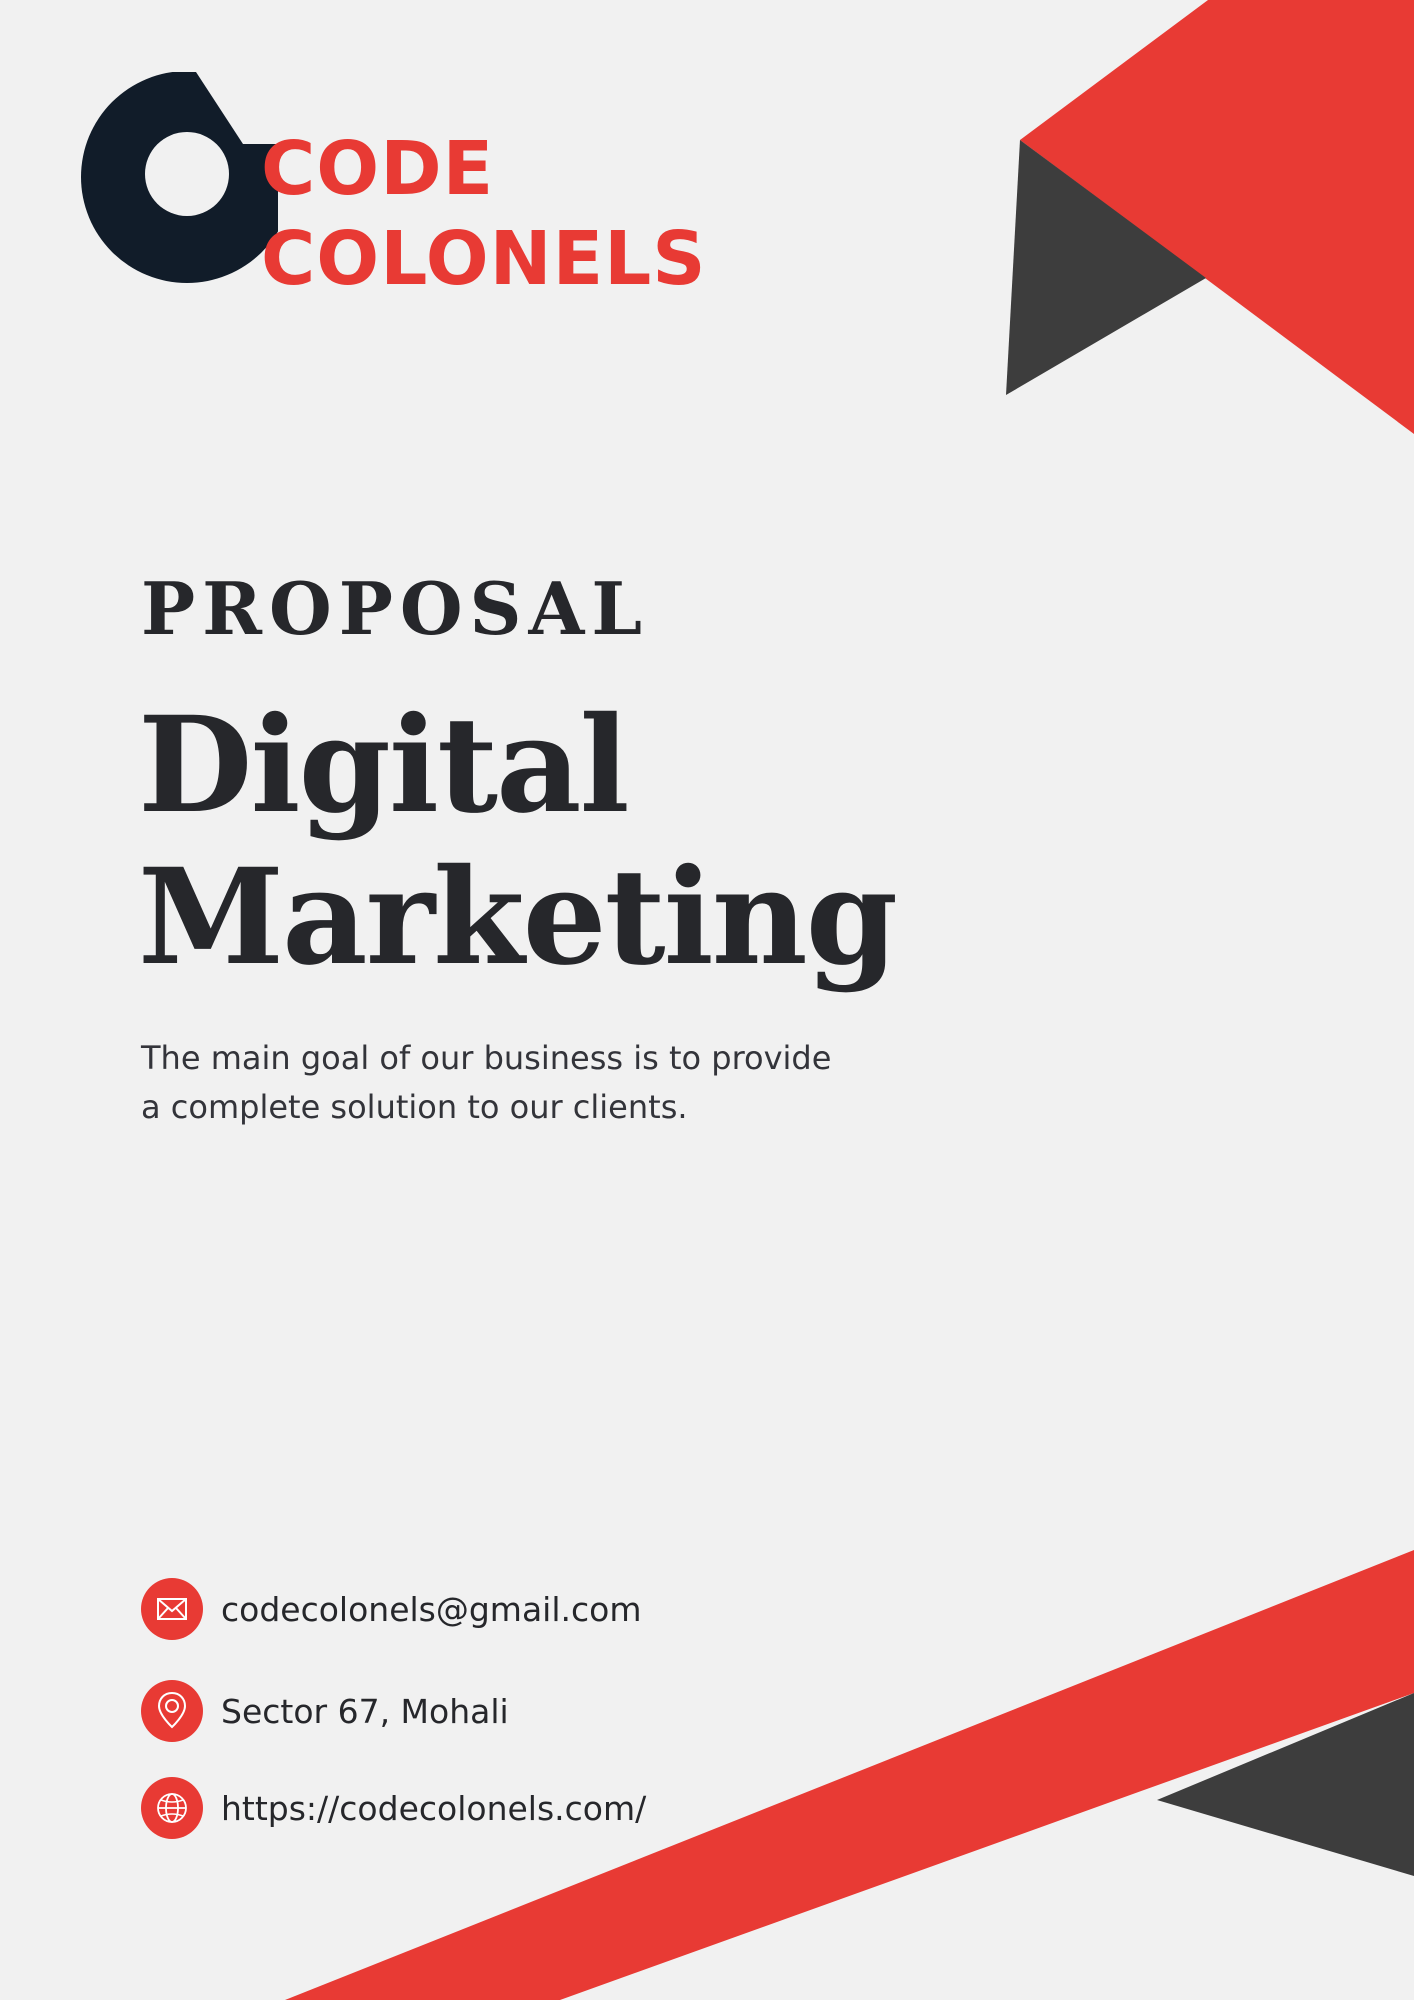  Describe the element at coordinates (179, 177) in the screenshot. I see `logo-ring-icon` at that location.